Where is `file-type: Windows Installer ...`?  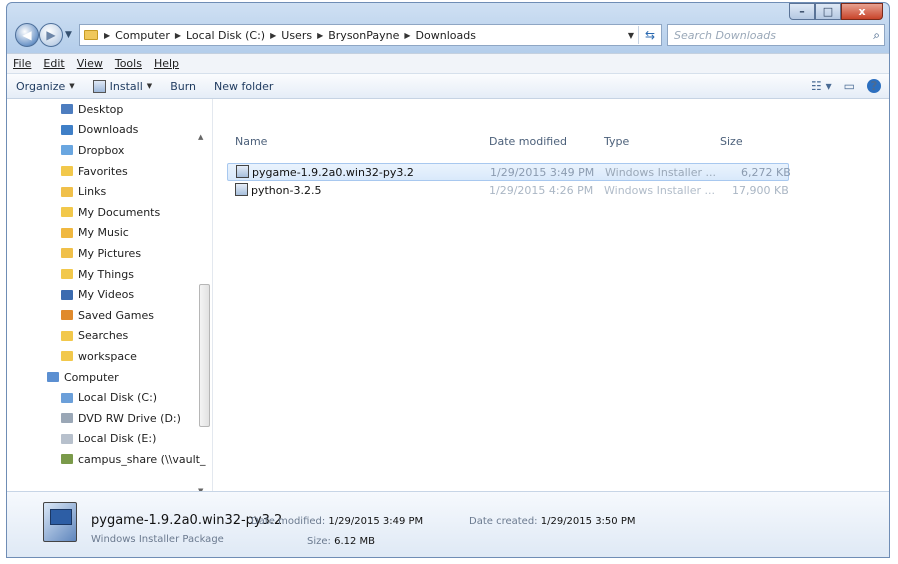
file-type: Windows Installer ... is located at coordinates (659, 190).